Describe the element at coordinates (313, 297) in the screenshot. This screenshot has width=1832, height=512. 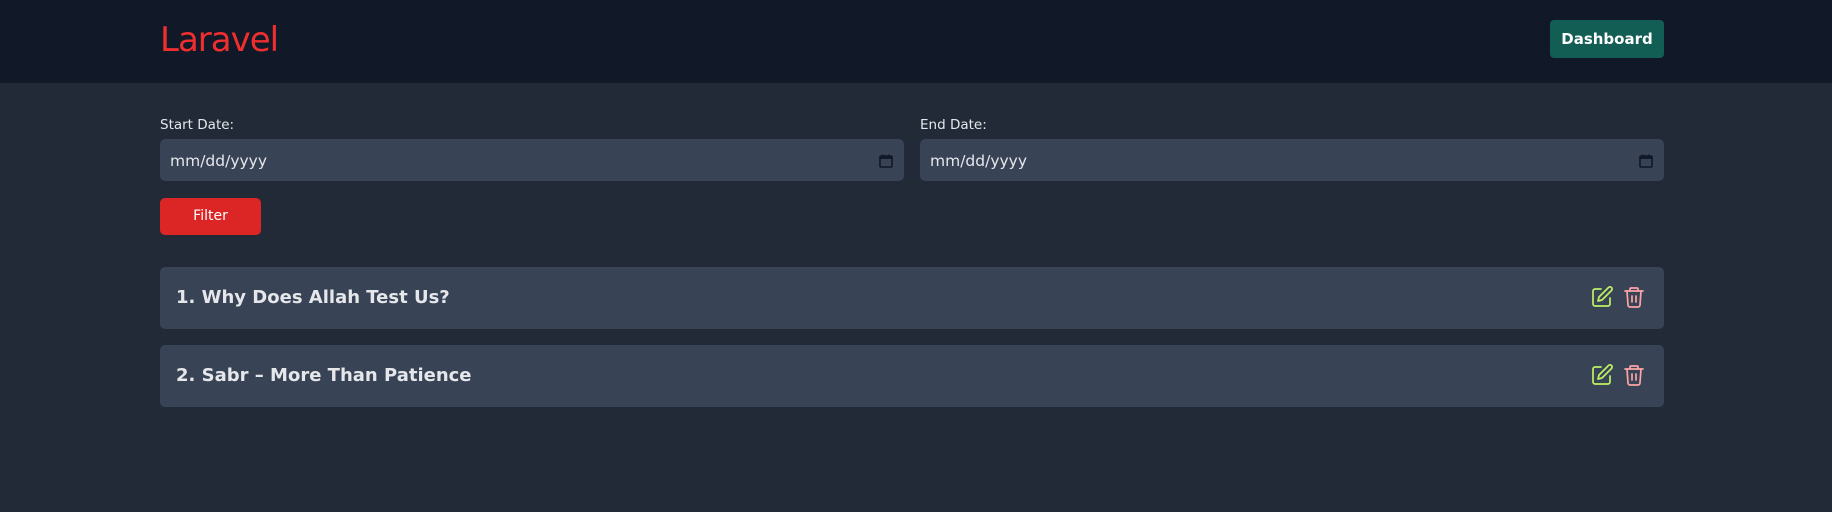
I see `post-title: 1. Why Does Allah Test Us?` at that location.